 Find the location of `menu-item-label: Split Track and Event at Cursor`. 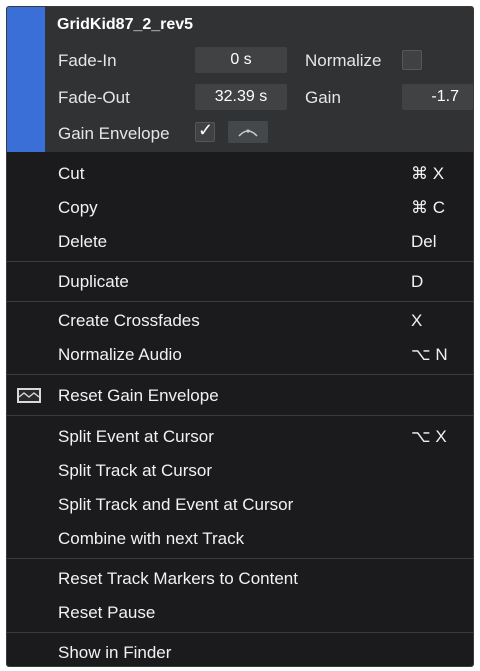

menu-item-label: Split Track and Event at Cursor is located at coordinates (176, 504).